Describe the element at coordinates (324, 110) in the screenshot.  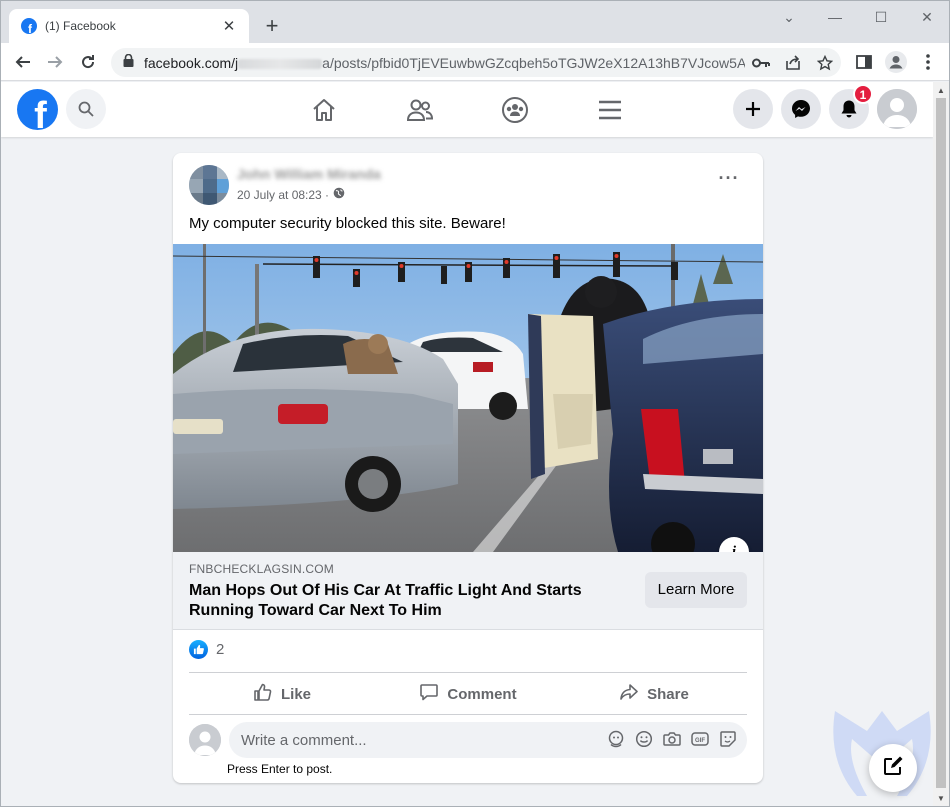
I see `home-icon` at that location.